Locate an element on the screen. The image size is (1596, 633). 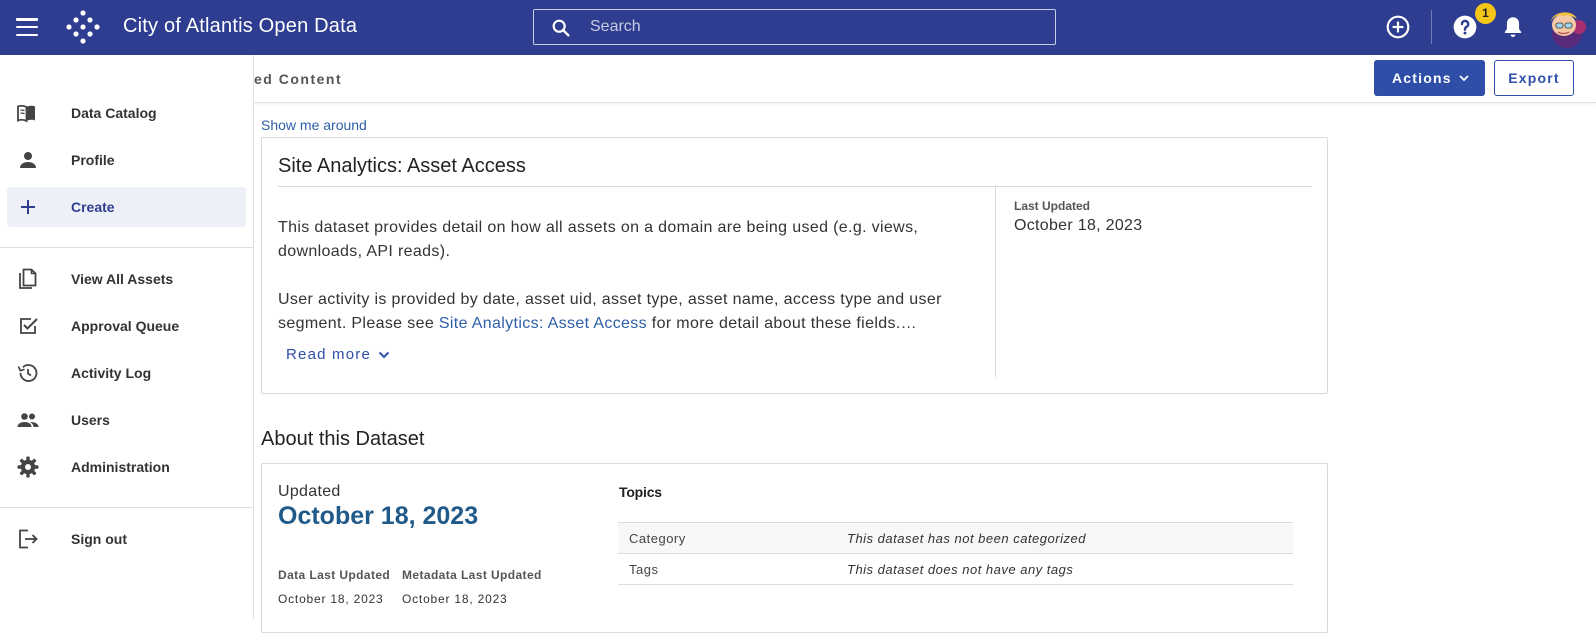
data-last-updated-value: October 18, 2023 is located at coordinates (331, 599).